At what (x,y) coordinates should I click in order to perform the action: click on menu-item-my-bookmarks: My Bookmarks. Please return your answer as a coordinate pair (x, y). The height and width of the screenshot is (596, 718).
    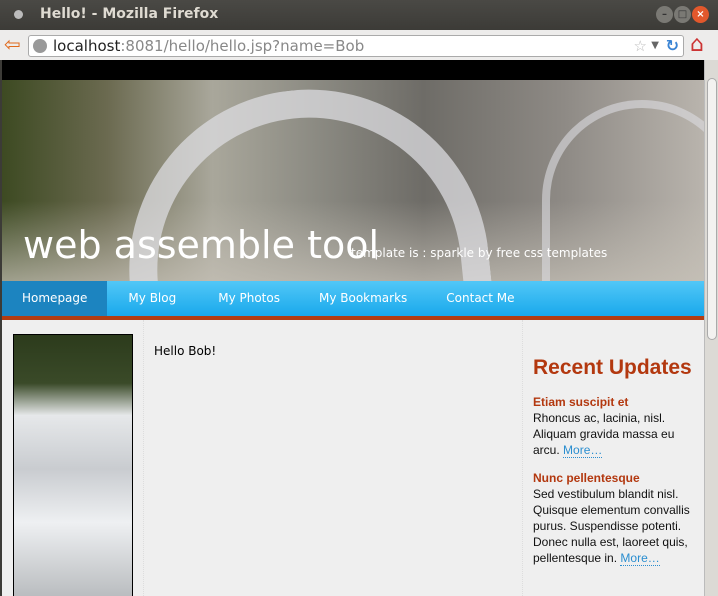
    Looking at the image, I should click on (363, 298).